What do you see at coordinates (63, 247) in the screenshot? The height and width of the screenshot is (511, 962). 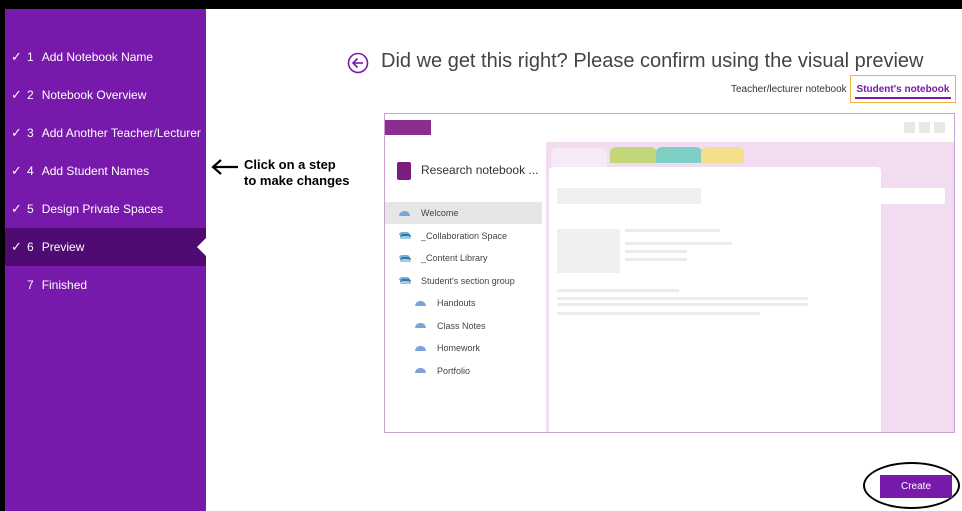 I see `step-label: Preview` at bounding box center [63, 247].